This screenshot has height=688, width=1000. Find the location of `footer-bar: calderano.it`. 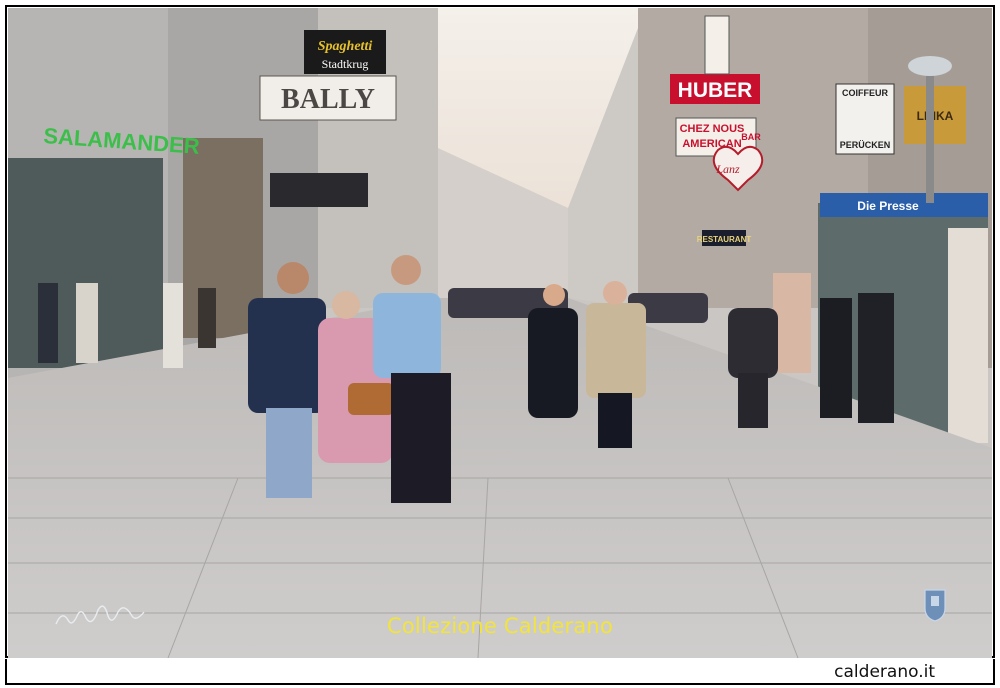

footer-bar: calderano.it is located at coordinates (500, 672).